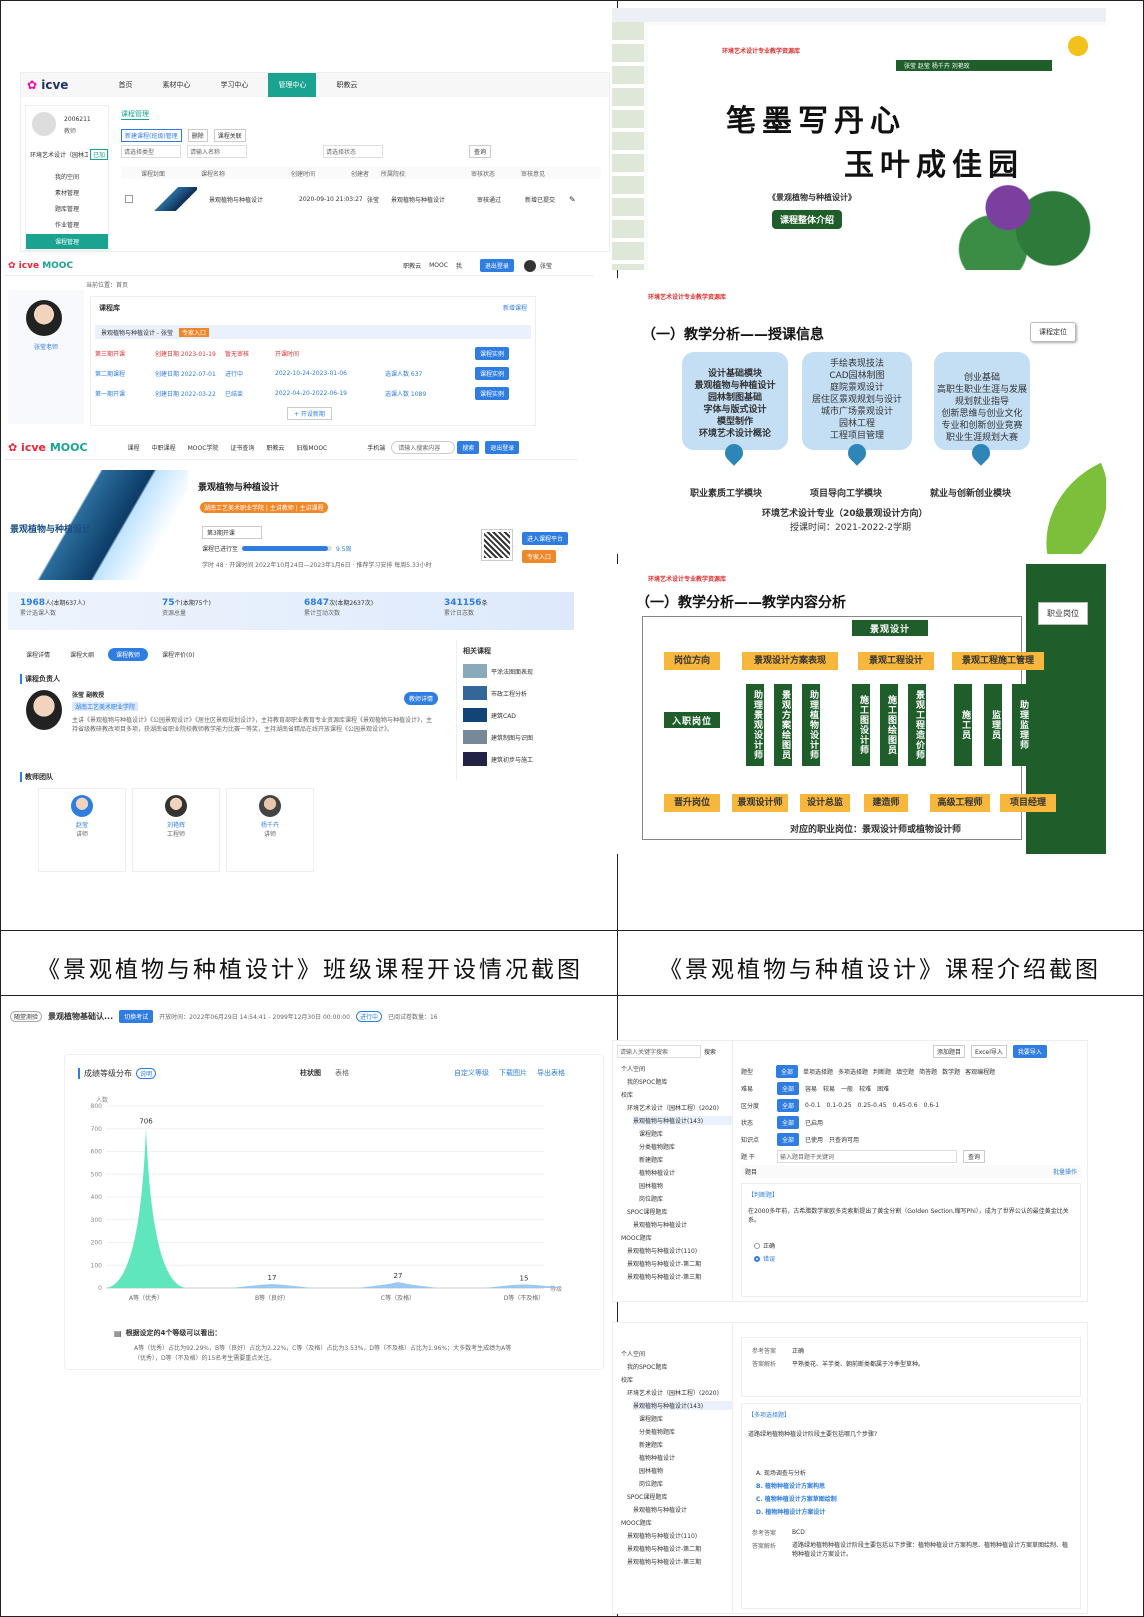 The height and width of the screenshot is (1617, 1144). I want to click on sidebar-item-space: 我的空间, so click(67, 176).